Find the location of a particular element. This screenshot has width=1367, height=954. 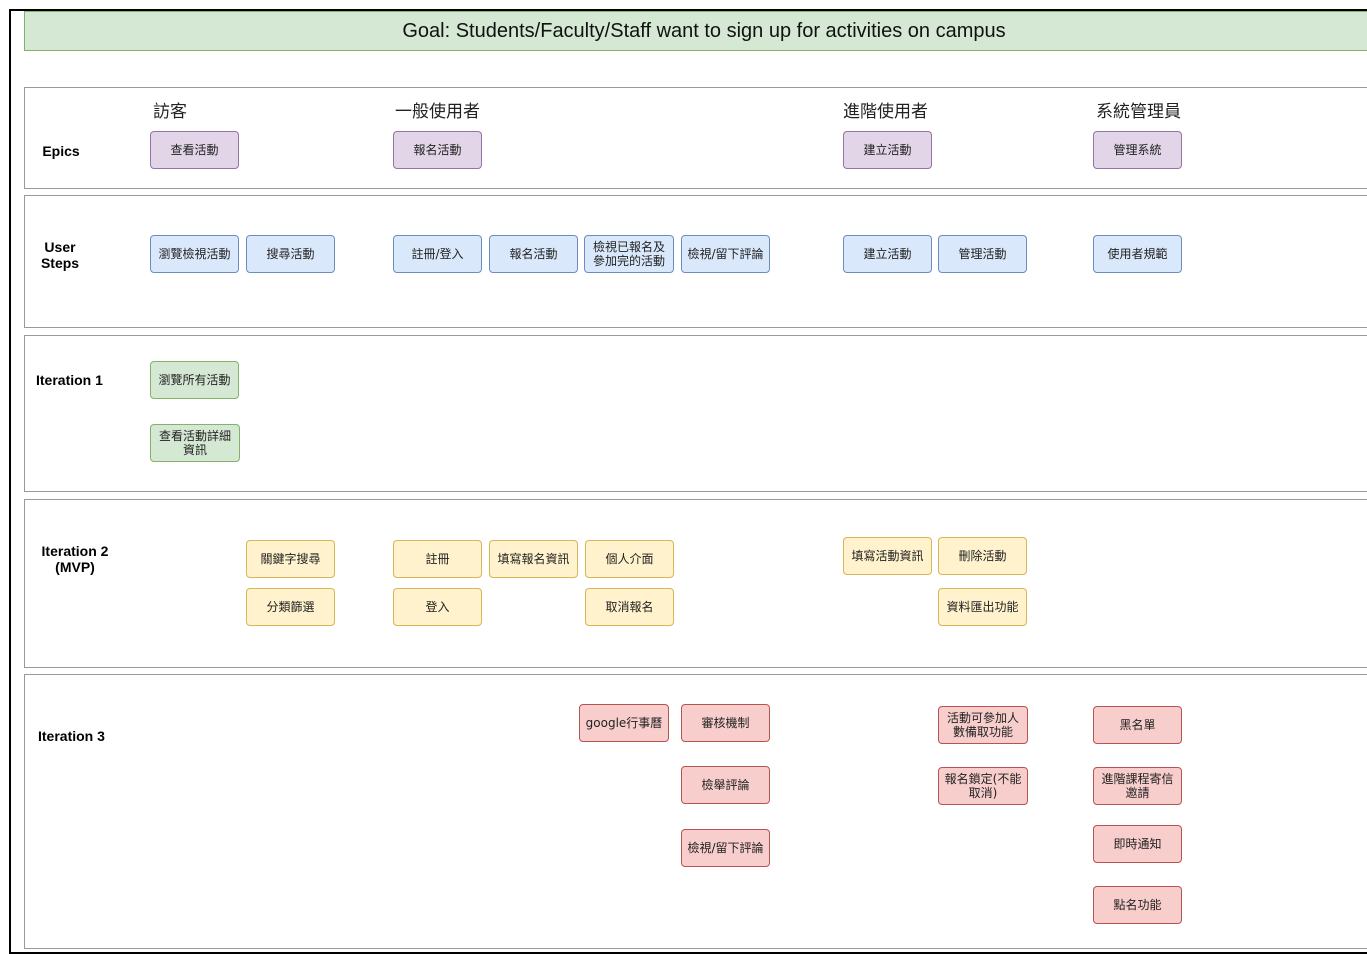

iteration-2-card: 填寫活動資訊 is located at coordinates (887, 556).